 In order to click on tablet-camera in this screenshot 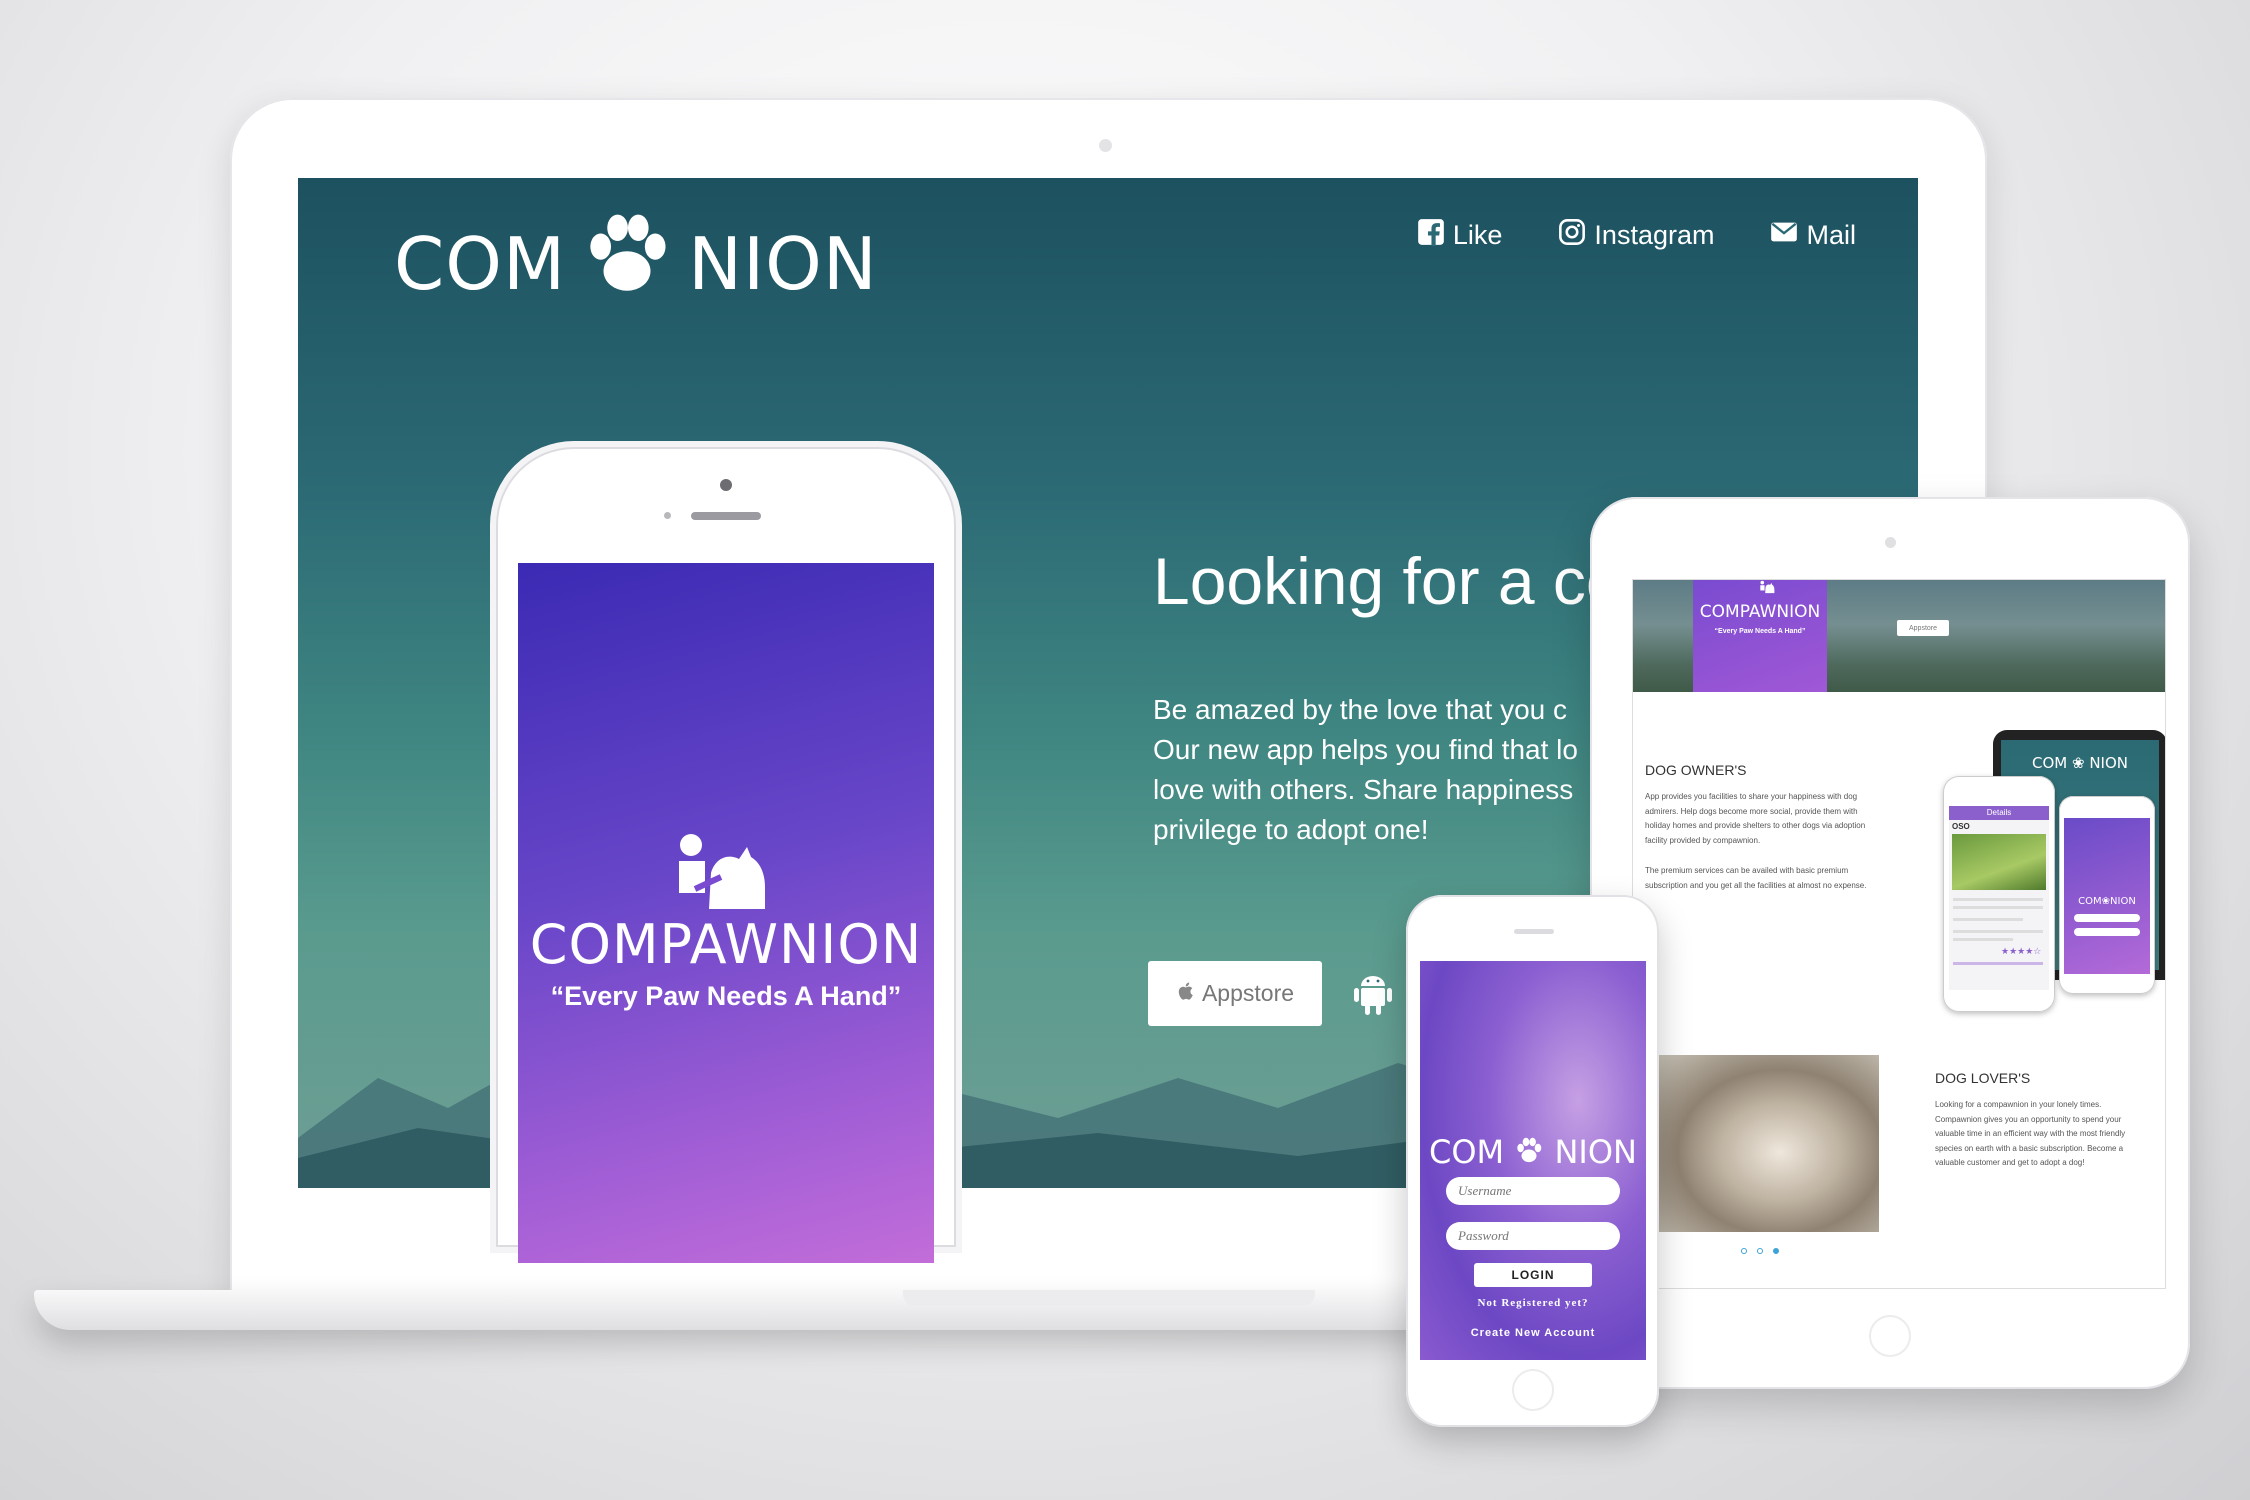, I will do `click(1890, 542)`.